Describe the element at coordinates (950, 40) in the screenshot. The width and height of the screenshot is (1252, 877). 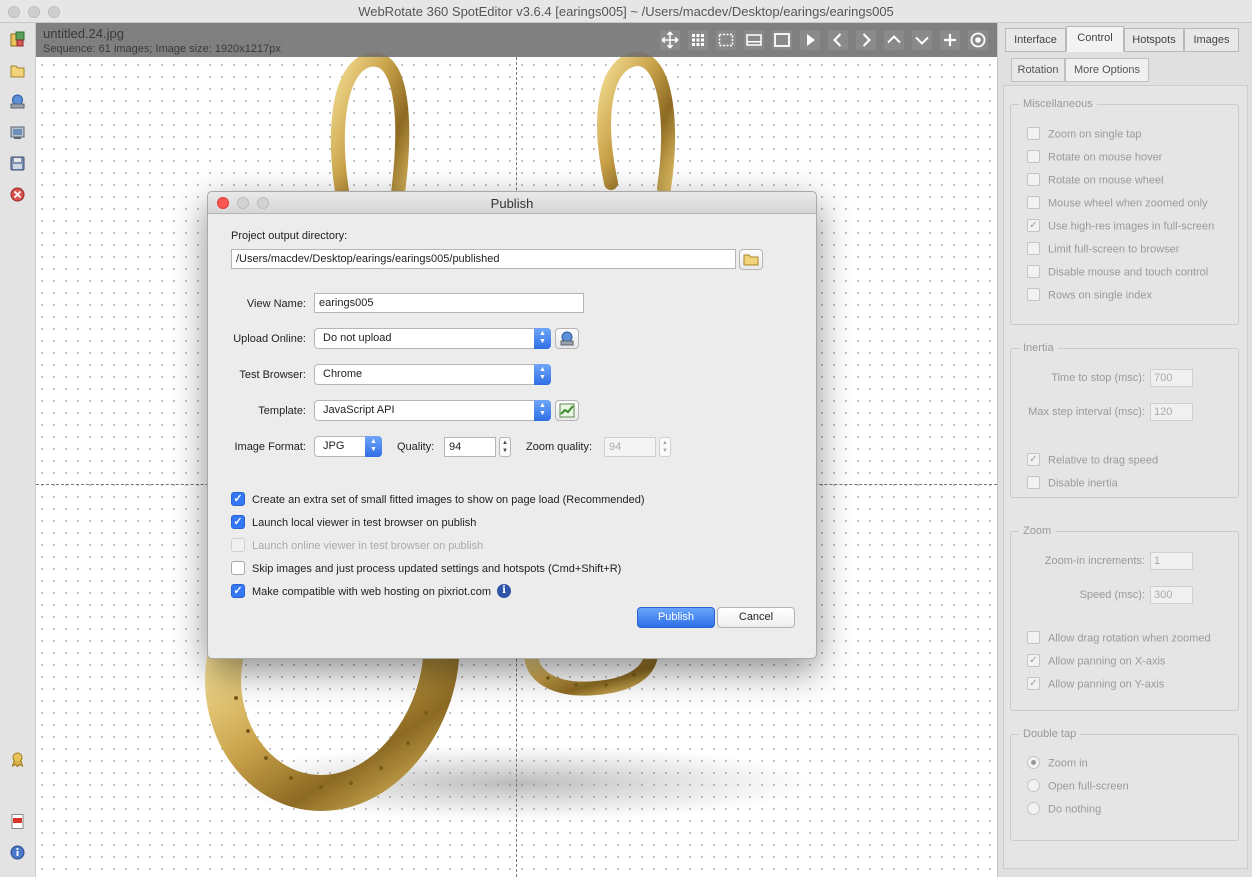
I see `add-hotspot-icon` at that location.